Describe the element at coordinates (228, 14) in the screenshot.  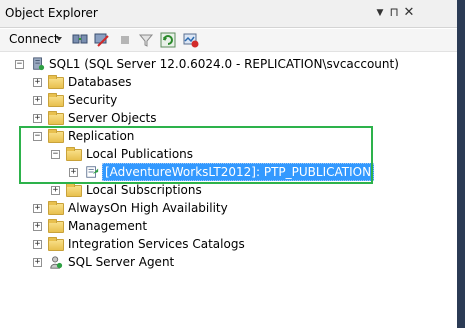
I see `title-bar: Object Explorer ▼ ⊓ ✕` at that location.